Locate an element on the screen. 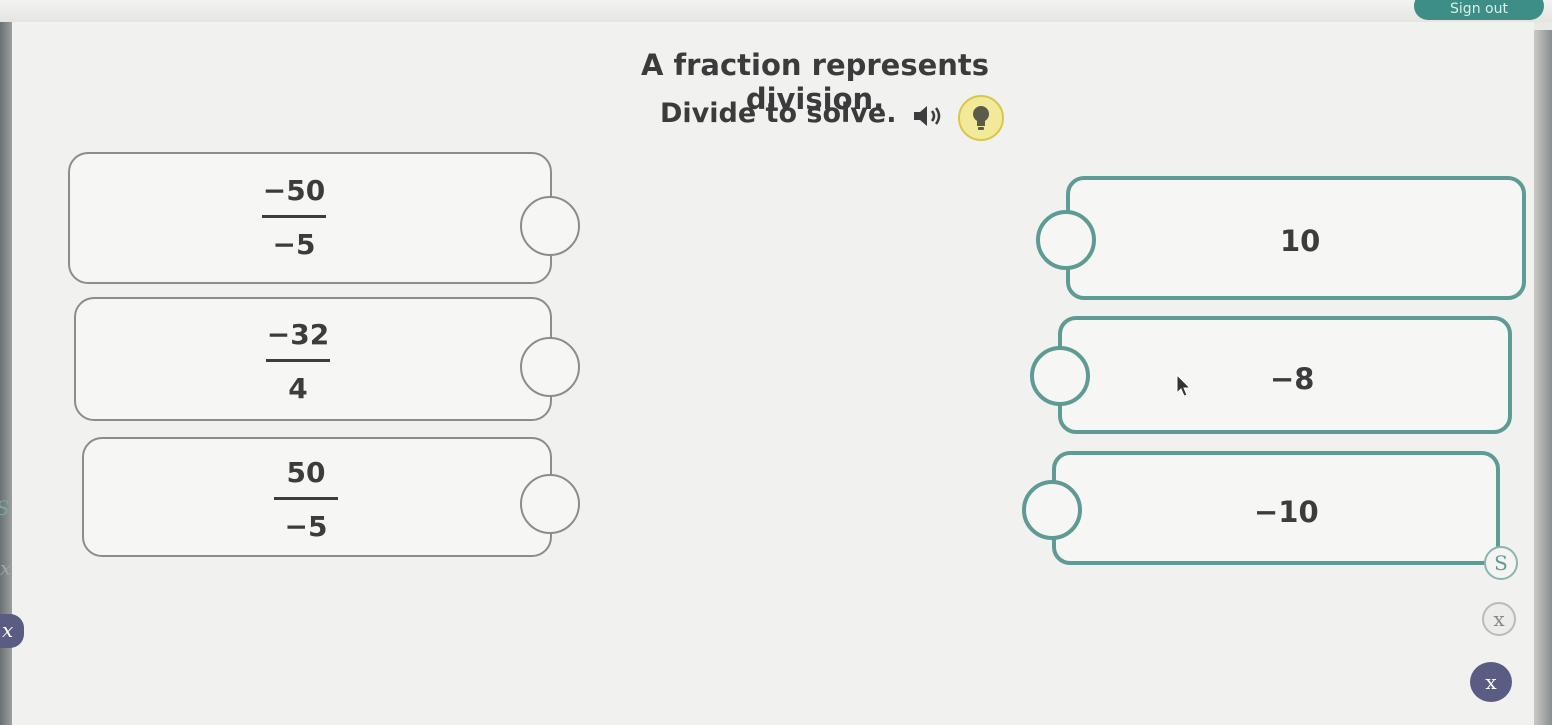 The height and width of the screenshot is (725, 1552). sign-out-button: Sign out is located at coordinates (1479, 10).